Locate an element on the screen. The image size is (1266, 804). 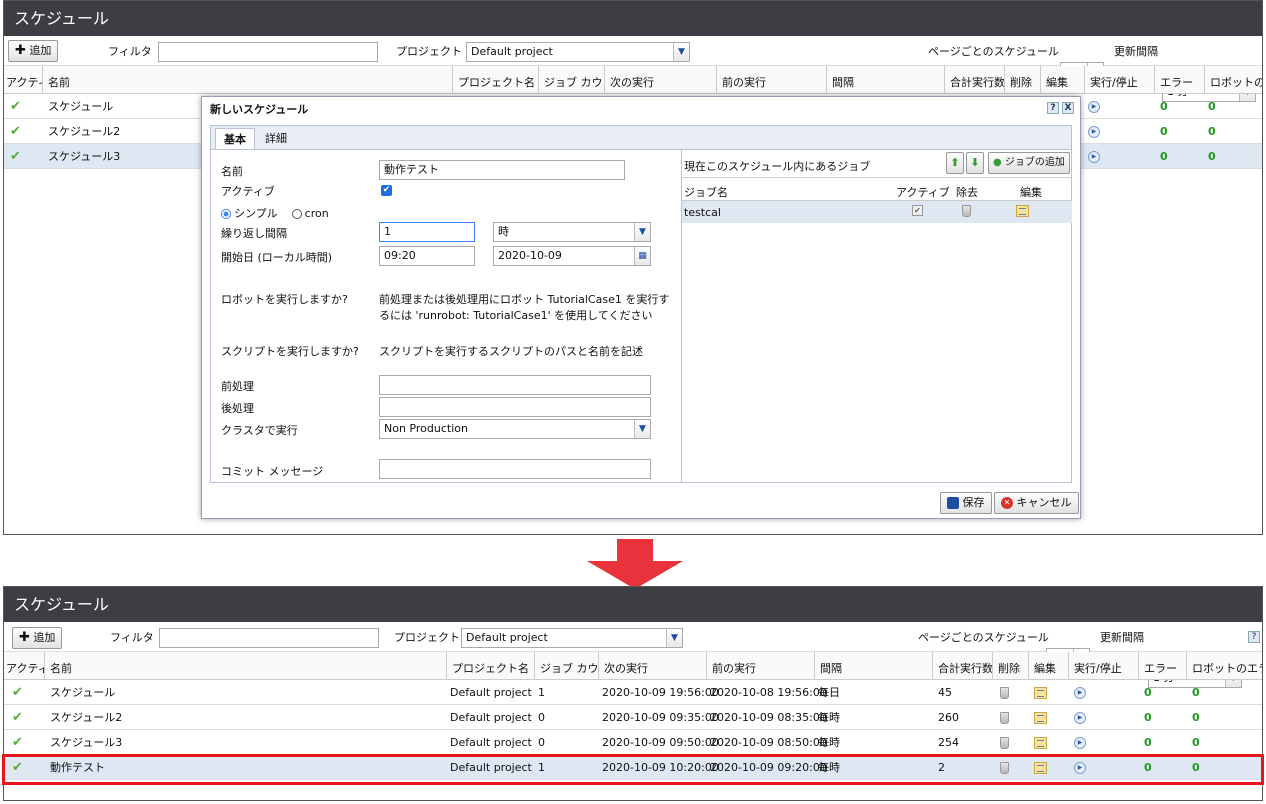
tab-basic: 基本 is located at coordinates (235, 138).